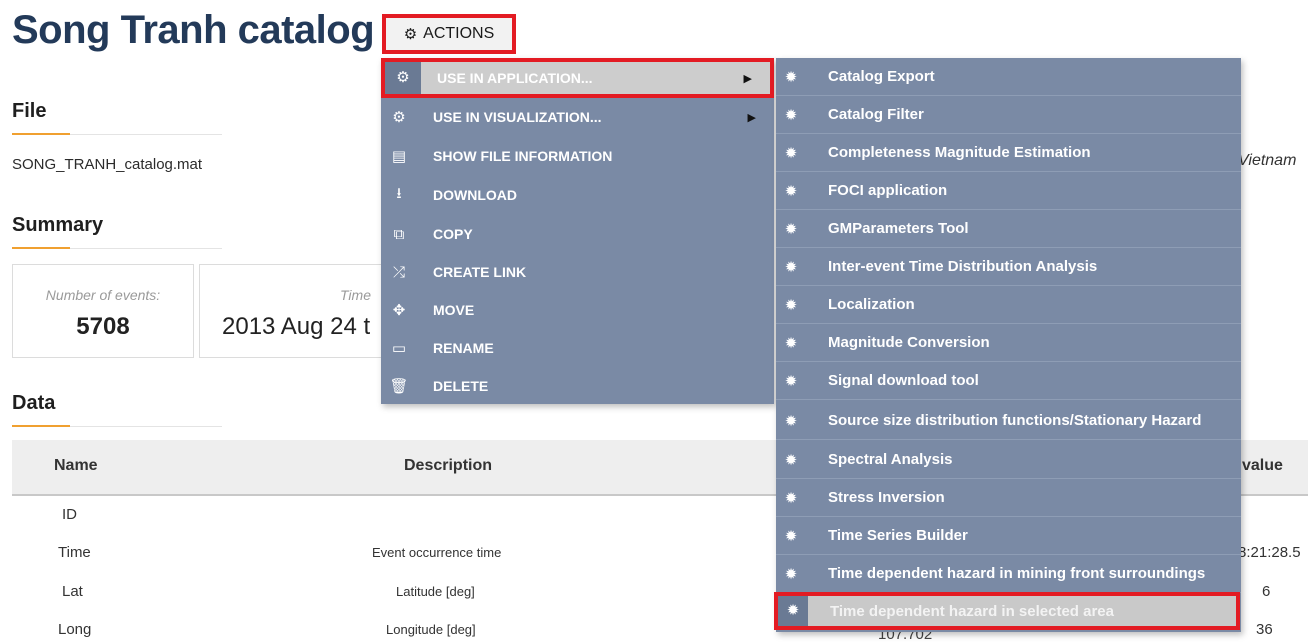 The height and width of the screenshot is (643, 1308). What do you see at coordinates (454, 310) in the screenshot?
I see `menu-item-label: MOVE` at bounding box center [454, 310].